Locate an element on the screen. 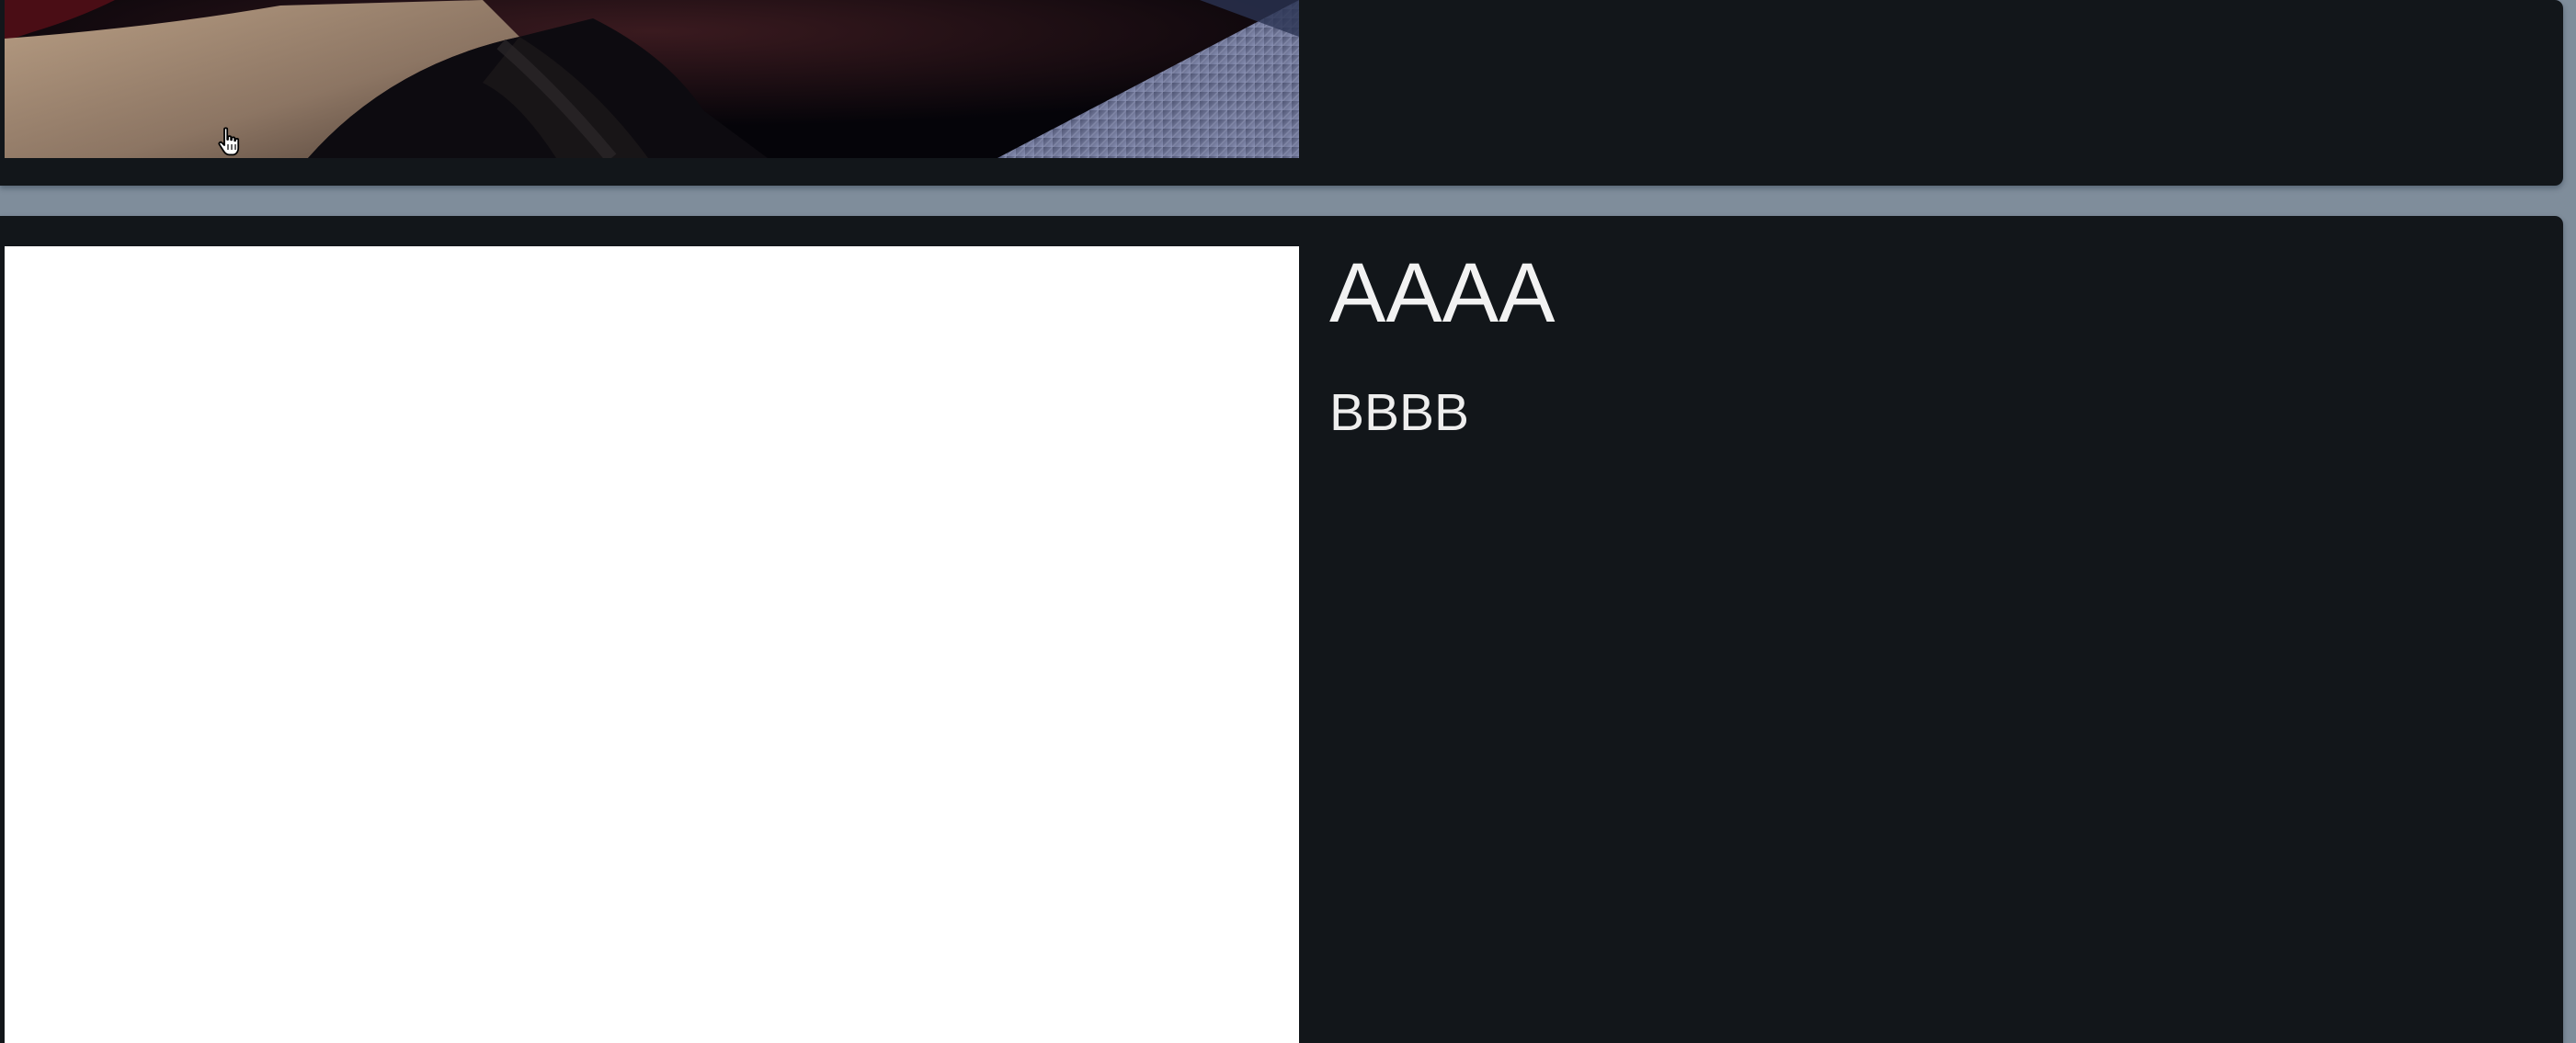 The height and width of the screenshot is (1043, 2576). card-2-title: AAAA is located at coordinates (1442, 293).